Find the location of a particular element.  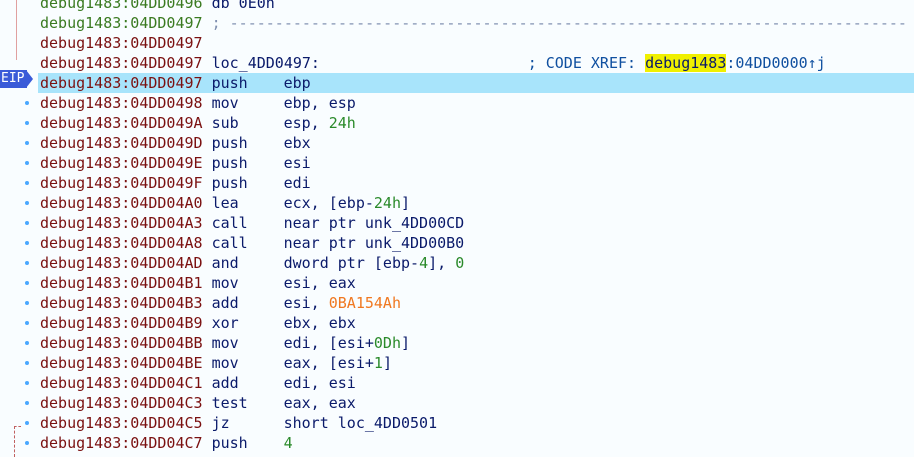

listing-line-instruction: debug1483:04DD049F push edi is located at coordinates (476, 183).